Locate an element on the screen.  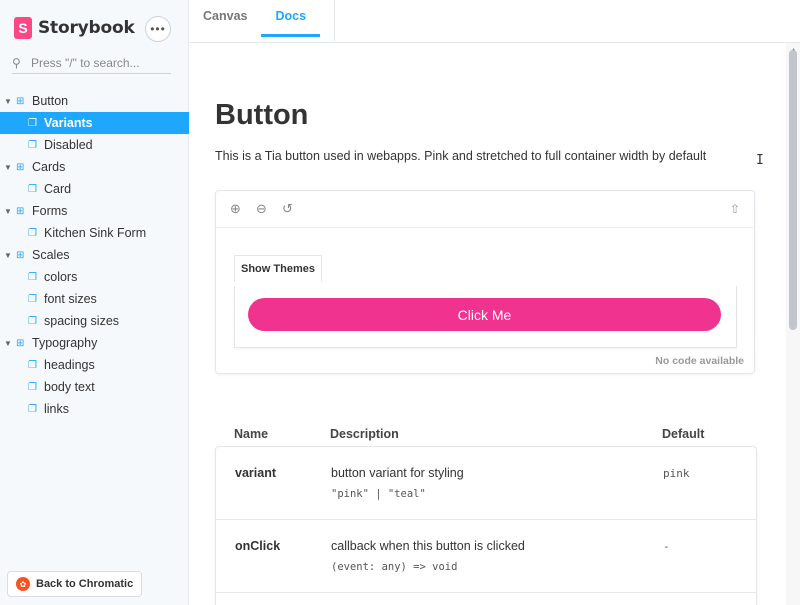
tab-bar: Canvas Docs is located at coordinates (494, 21).